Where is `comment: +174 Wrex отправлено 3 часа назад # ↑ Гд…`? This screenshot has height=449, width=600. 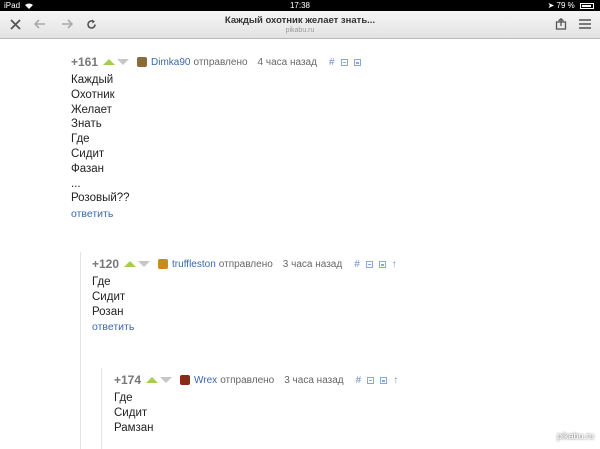 comment: +174 Wrex отправлено 3 часа назад # ↑ Гд… is located at coordinates (259, 404).